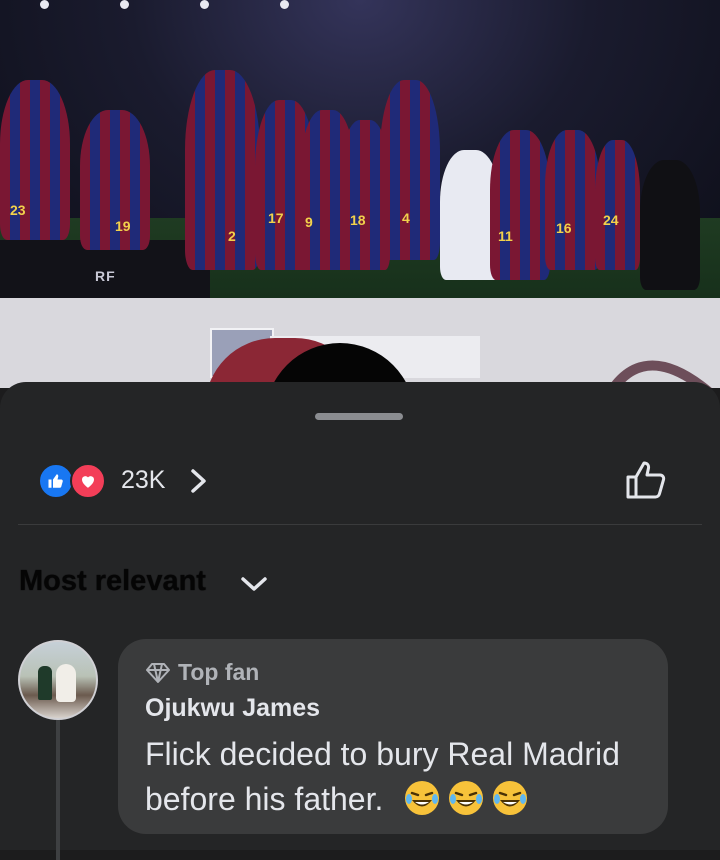 The width and height of the screenshot is (720, 860). What do you see at coordinates (56, 481) in the screenshot?
I see `like-reaction-icon` at bounding box center [56, 481].